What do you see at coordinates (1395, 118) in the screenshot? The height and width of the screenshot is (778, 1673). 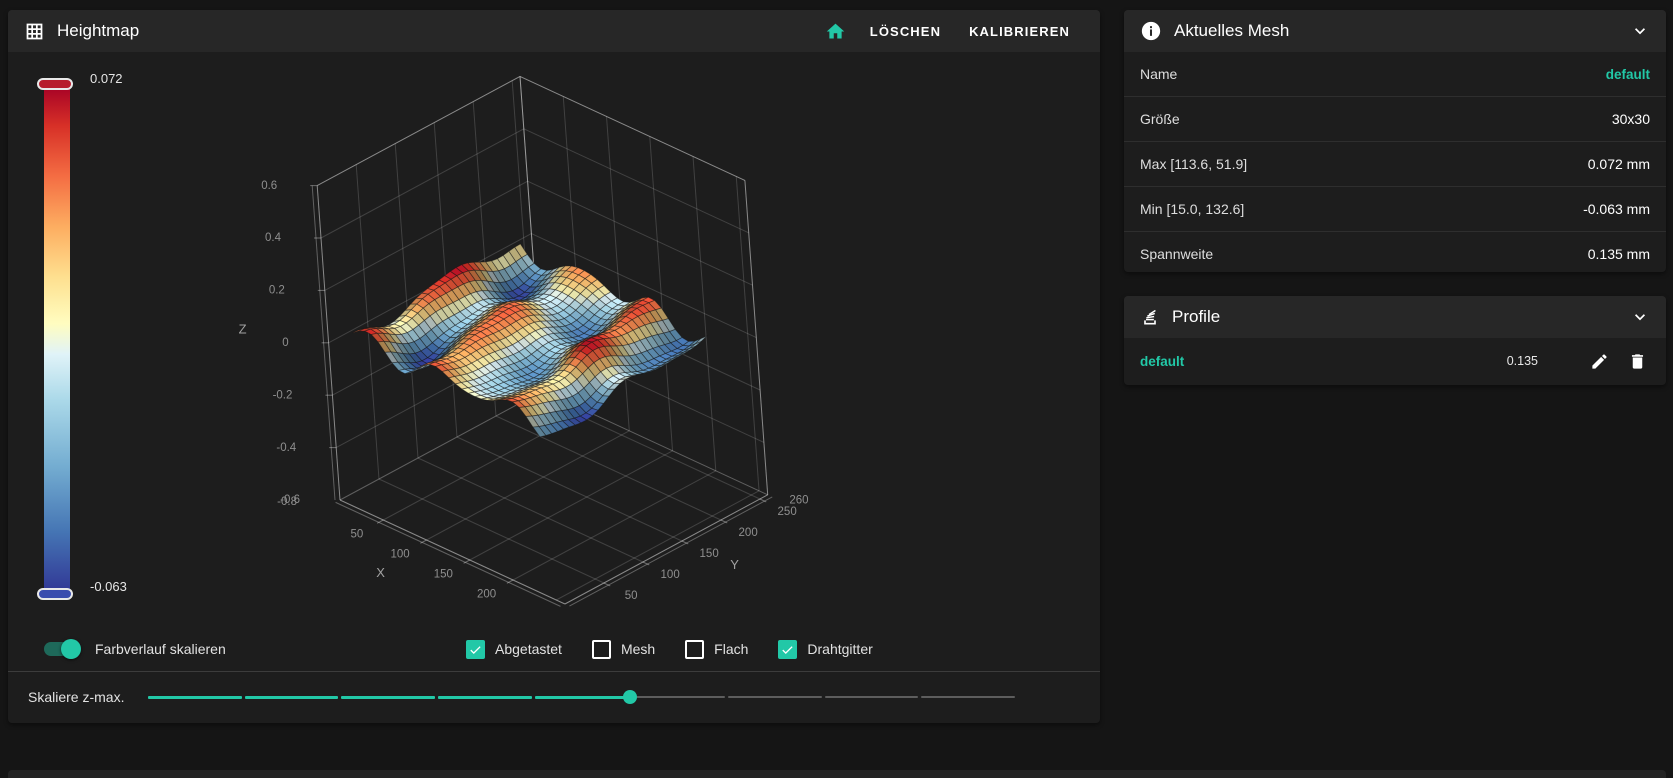 I see `mesh-info-row: Größe 30x30` at bounding box center [1395, 118].